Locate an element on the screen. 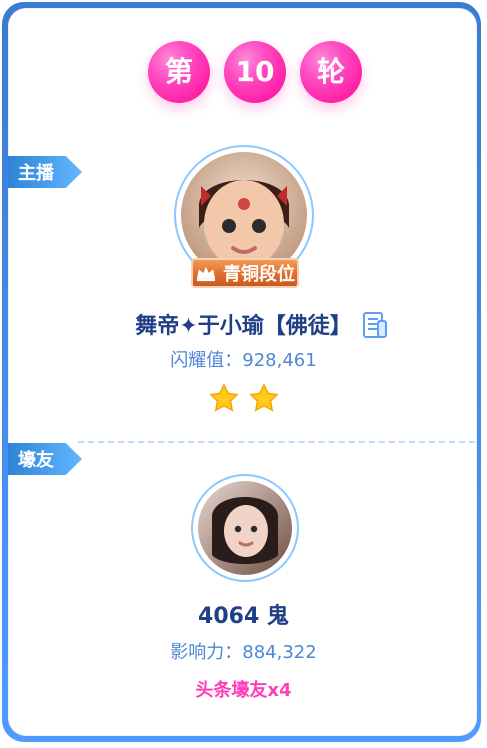 This screenshot has height=748, width=487. document-icon is located at coordinates (374, 325).